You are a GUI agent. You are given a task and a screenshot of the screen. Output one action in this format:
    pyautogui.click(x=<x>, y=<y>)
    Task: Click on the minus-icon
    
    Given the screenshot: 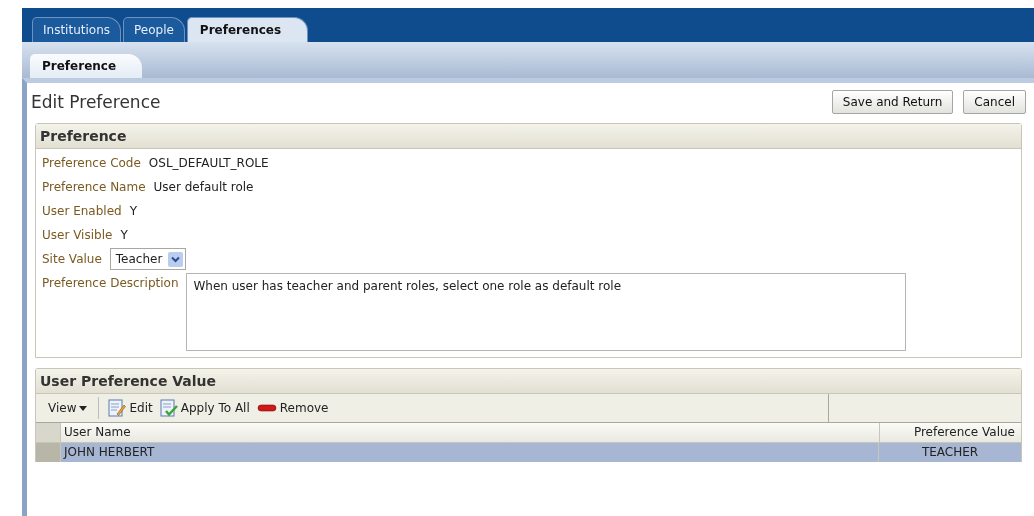 What is the action you would take?
    pyautogui.click(x=266, y=408)
    